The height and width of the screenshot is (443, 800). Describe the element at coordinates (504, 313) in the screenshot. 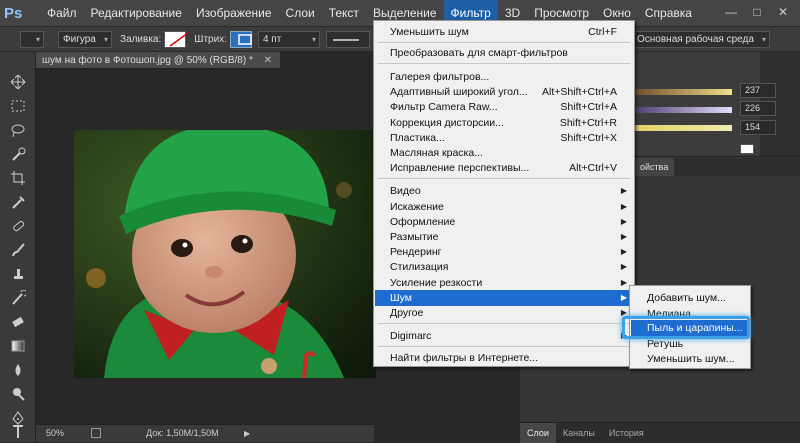

I see `menu-item-other: Другое ▶` at that location.